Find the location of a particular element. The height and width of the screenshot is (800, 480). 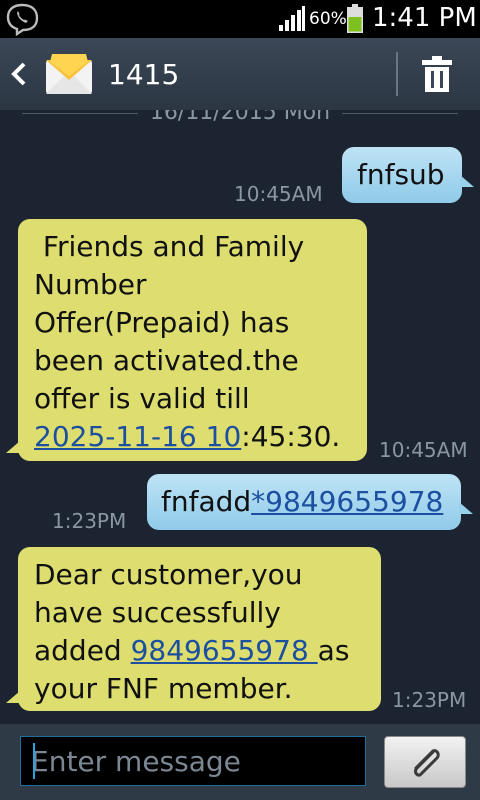

message-text: fnfadd is located at coordinates (206, 501).